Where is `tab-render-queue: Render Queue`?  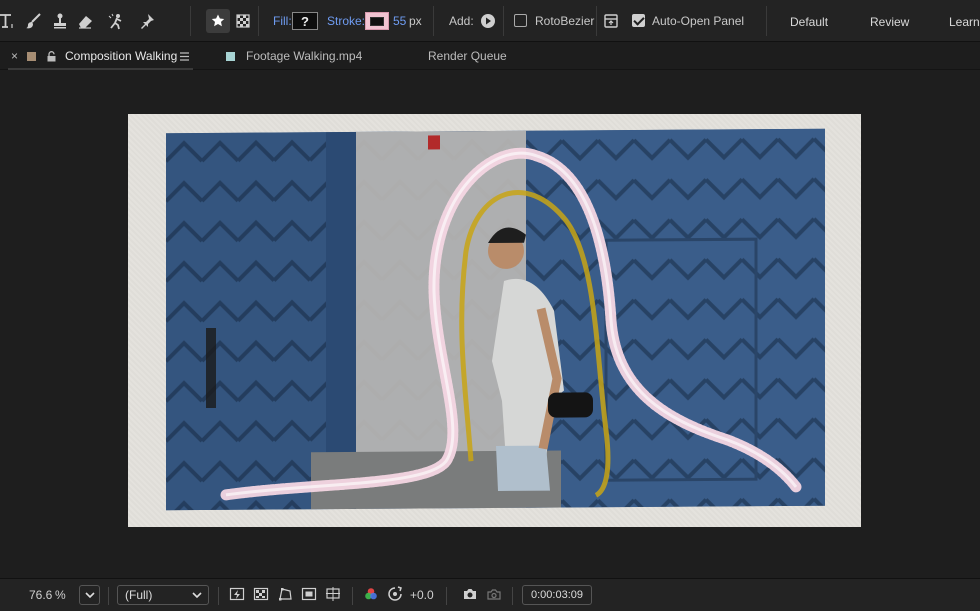
tab-render-queue: Render Queue is located at coordinates (467, 56).